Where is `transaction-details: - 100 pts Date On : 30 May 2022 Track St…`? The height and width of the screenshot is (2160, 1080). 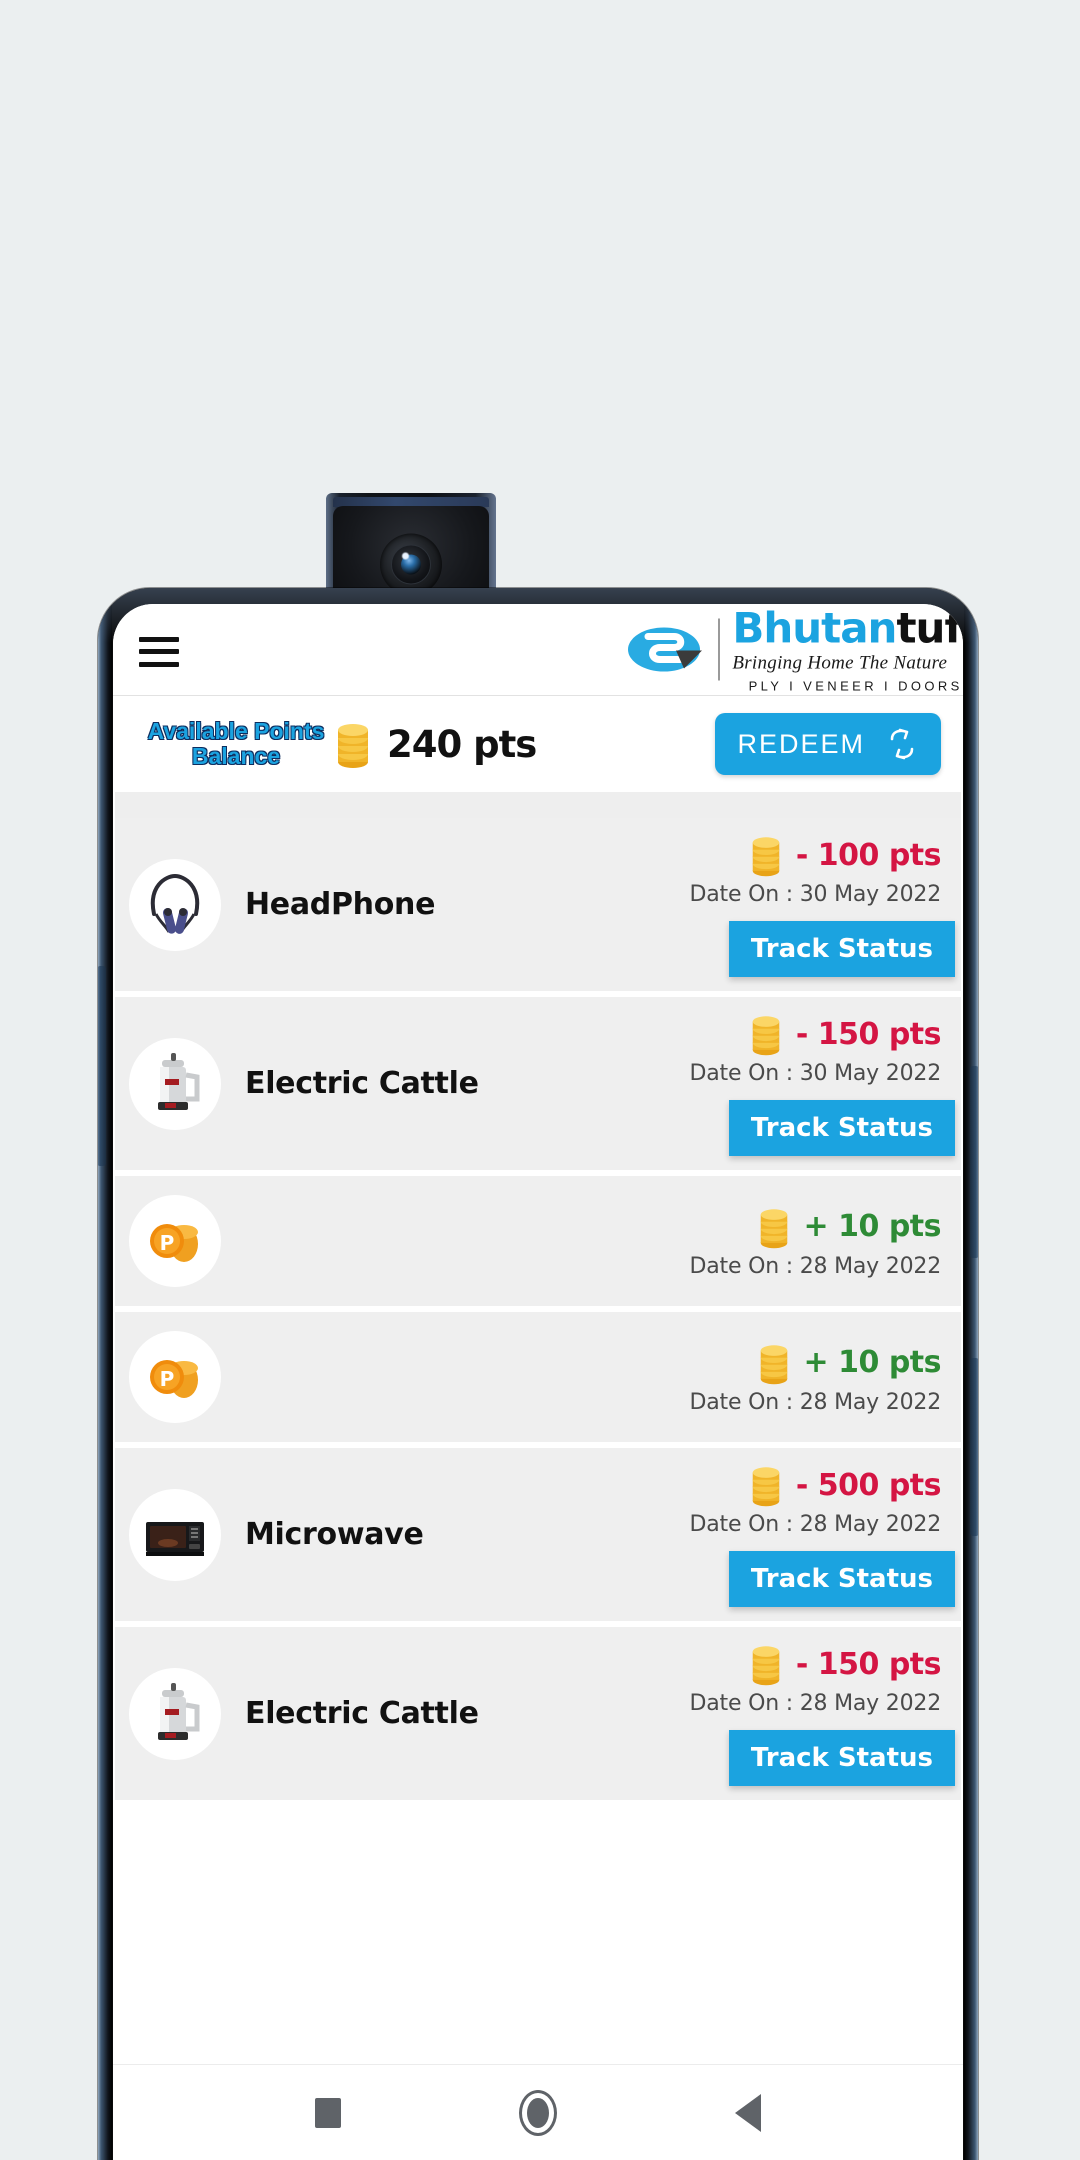
transaction-details: - 100 pts Date On : 30 May 2022 Track St… is located at coordinates (822, 904).